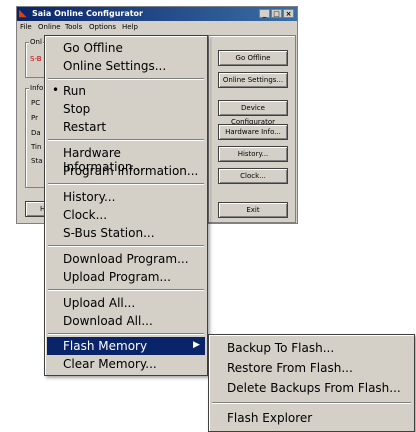  What do you see at coordinates (36, 42) in the screenshot?
I see `online-group-label: Onl` at bounding box center [36, 42].